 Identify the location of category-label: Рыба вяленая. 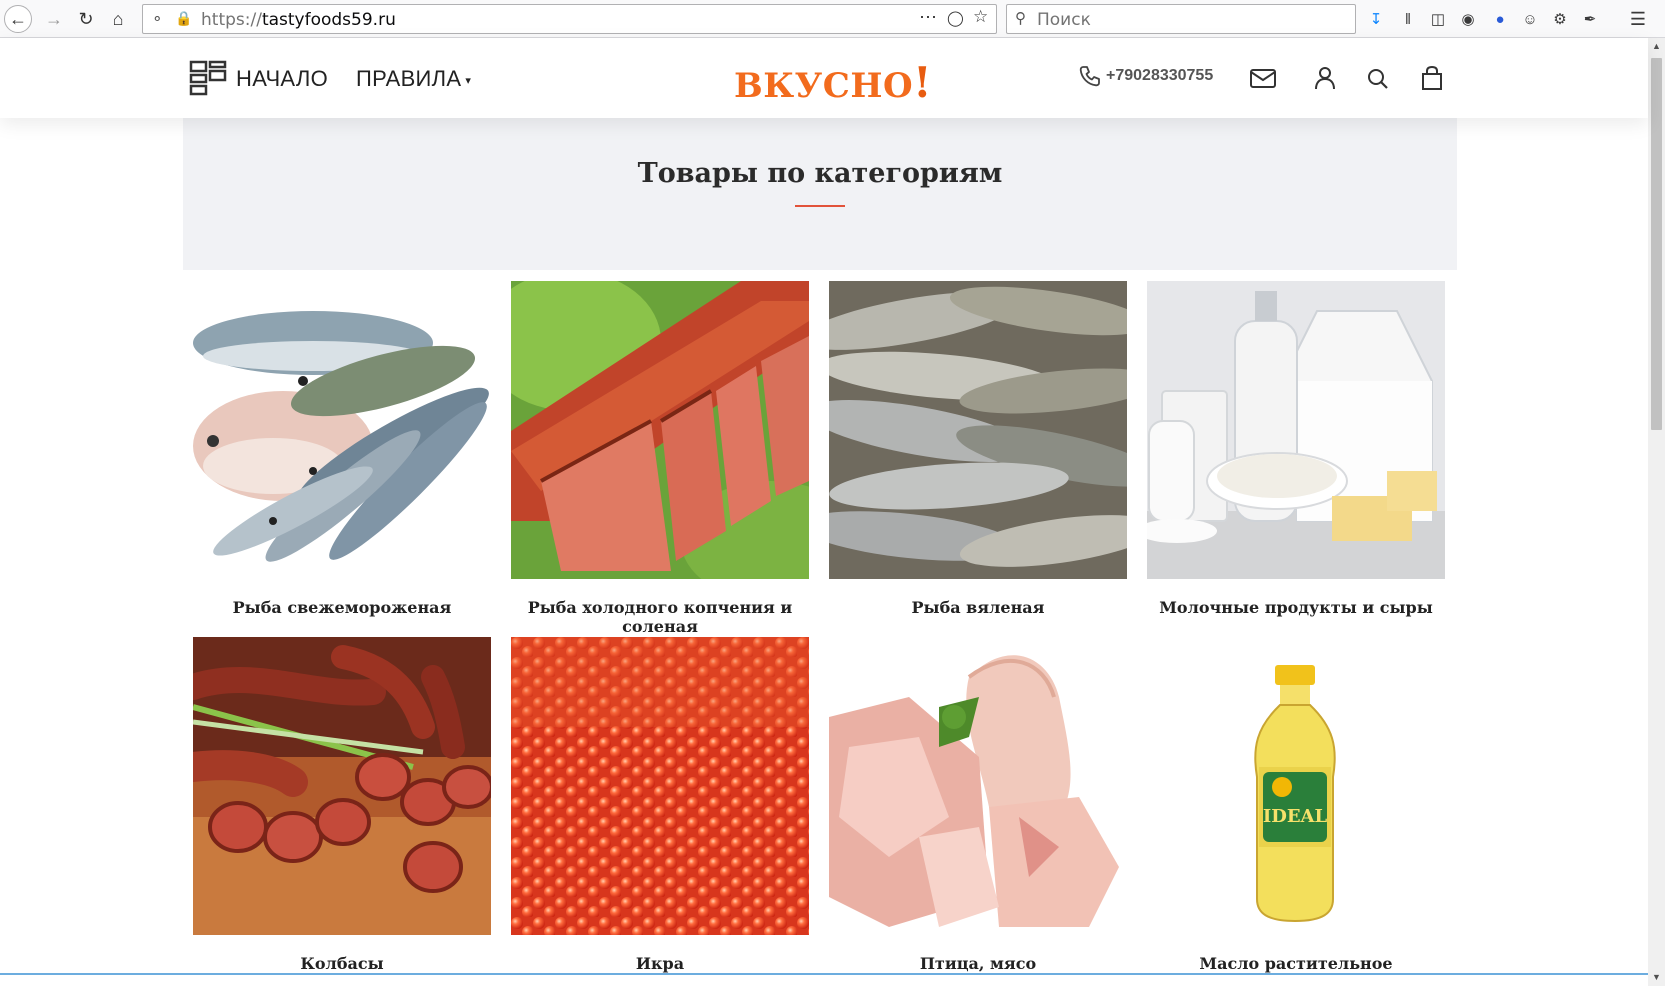
(978, 607).